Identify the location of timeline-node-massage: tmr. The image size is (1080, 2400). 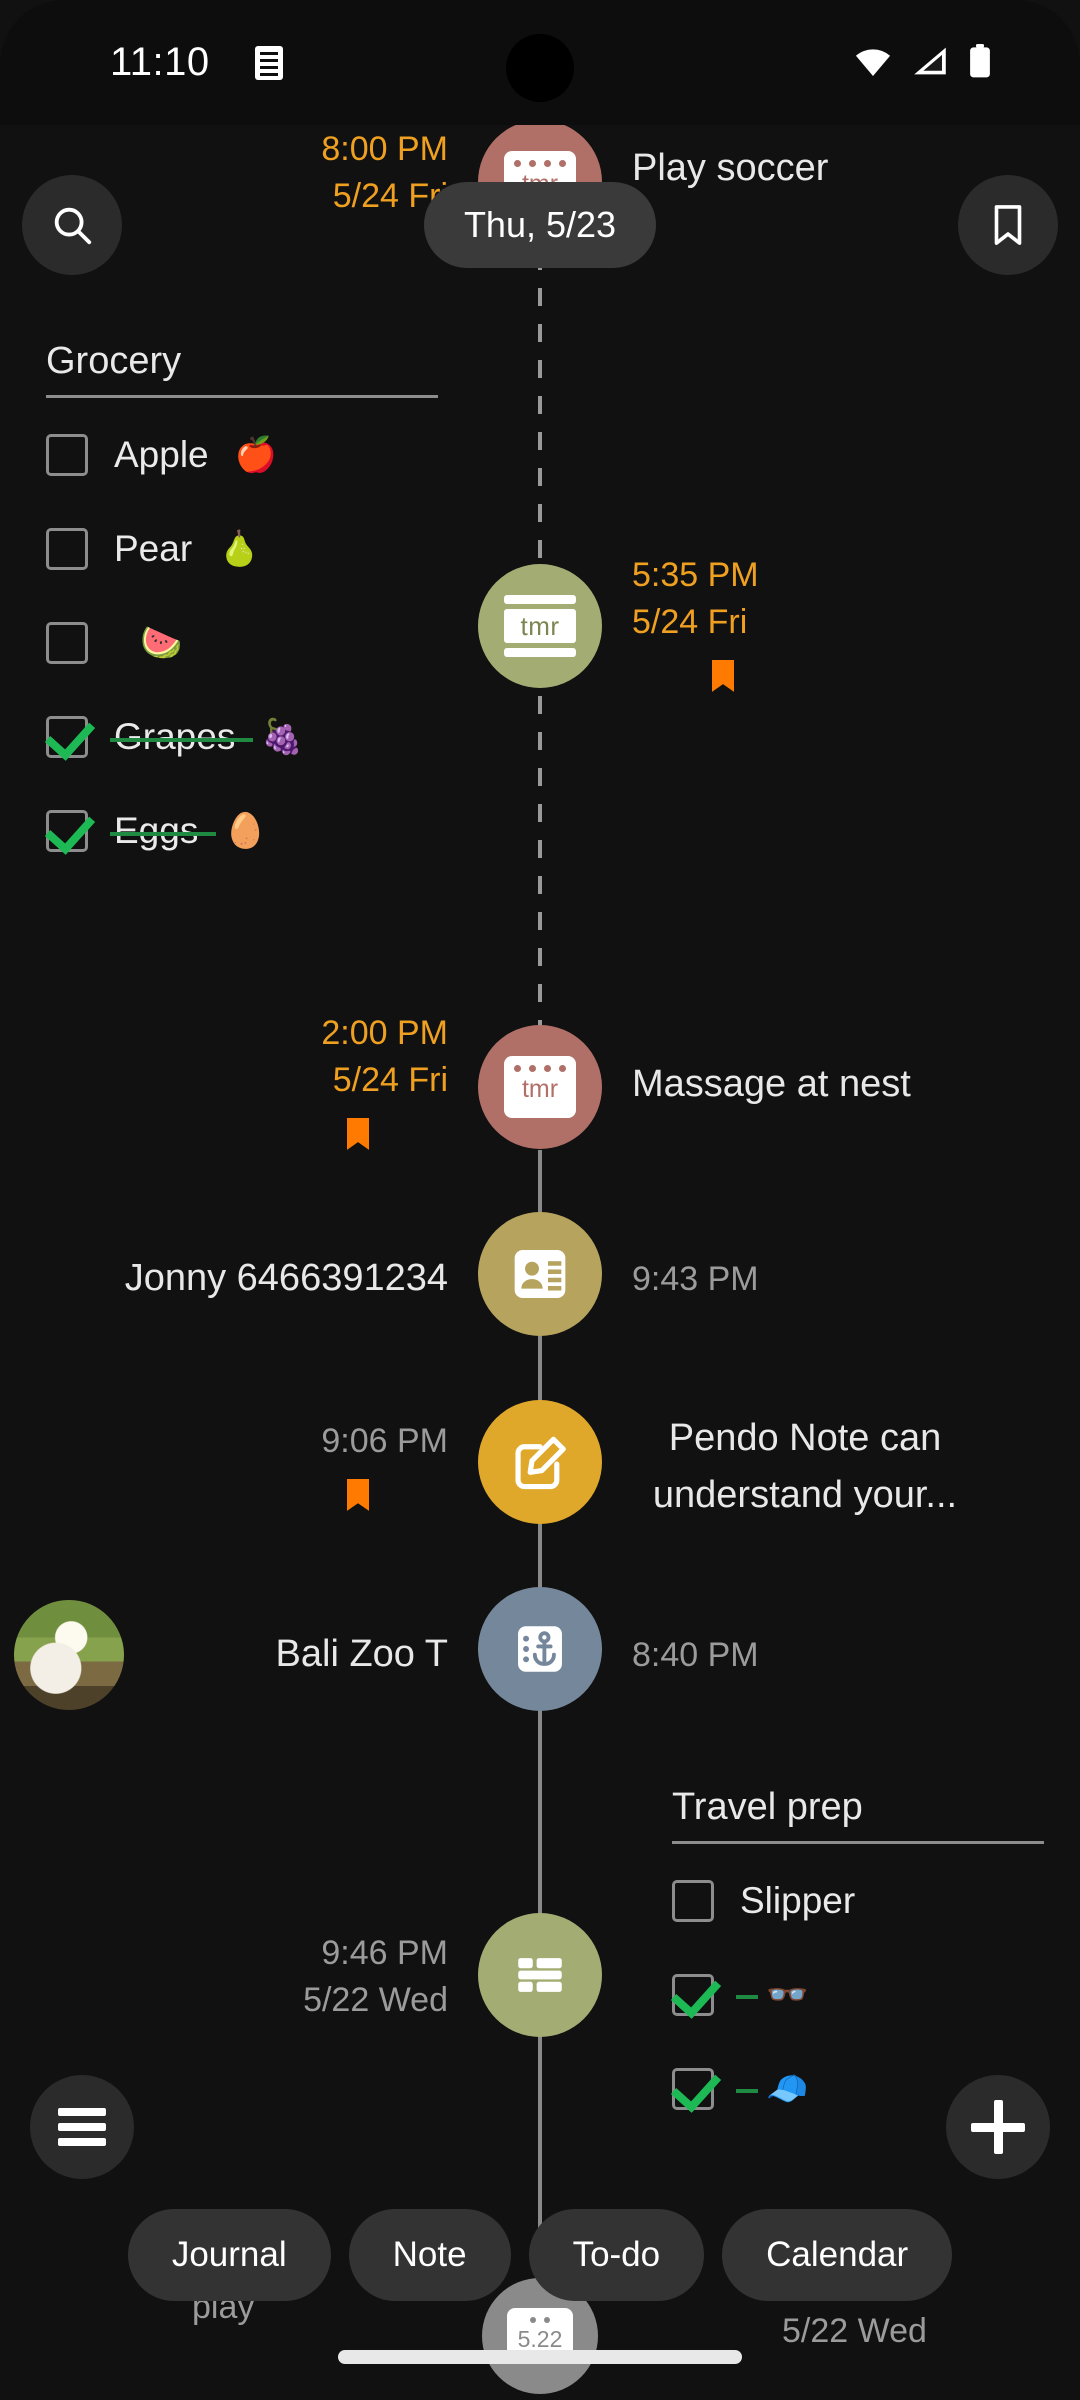
(540, 1087).